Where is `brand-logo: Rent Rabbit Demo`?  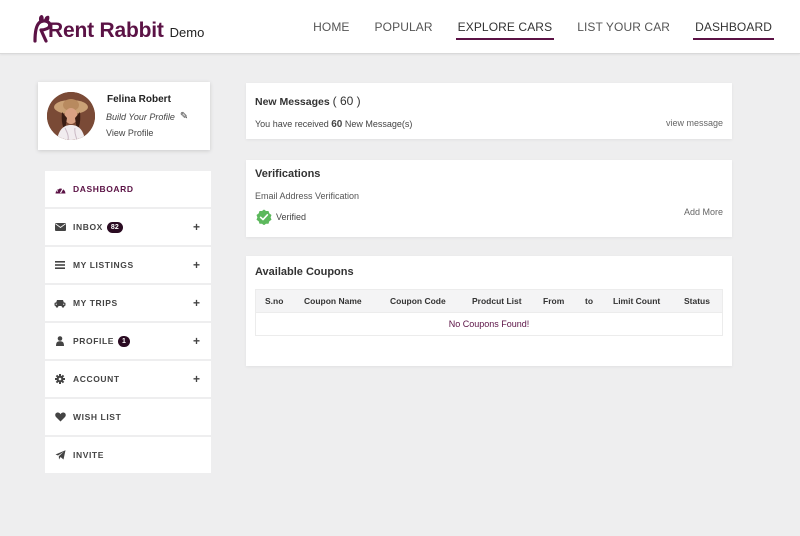
brand-logo: Rent Rabbit Demo is located at coordinates (118, 27).